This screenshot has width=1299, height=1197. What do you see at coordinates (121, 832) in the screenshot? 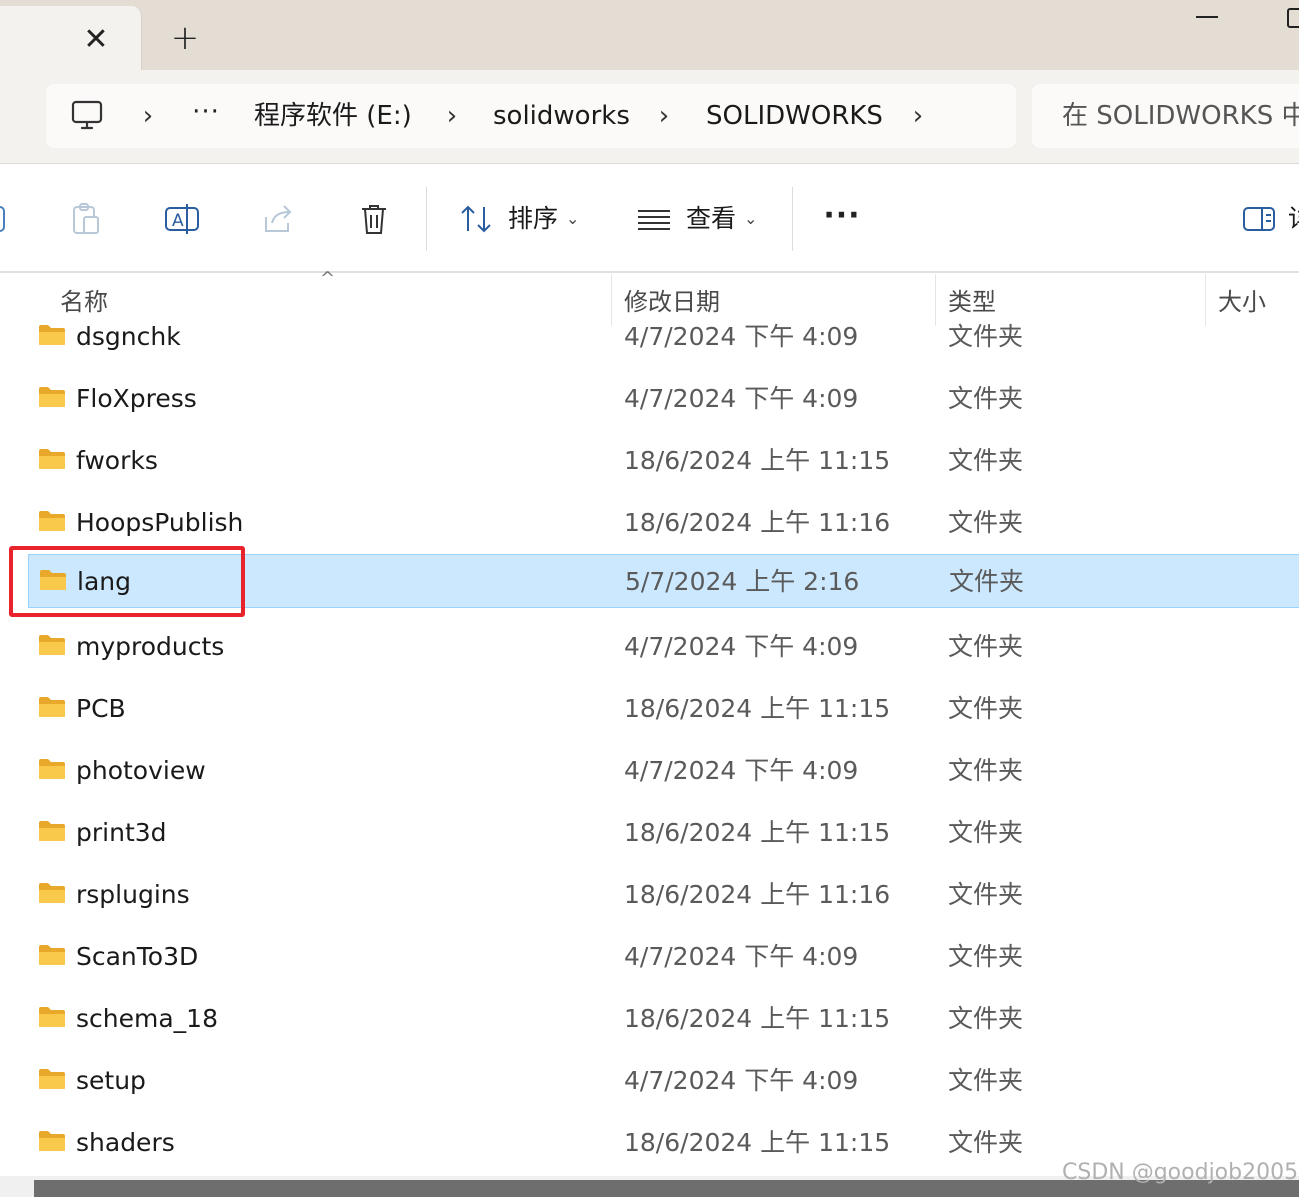
I see `file-name: print3d` at bounding box center [121, 832].